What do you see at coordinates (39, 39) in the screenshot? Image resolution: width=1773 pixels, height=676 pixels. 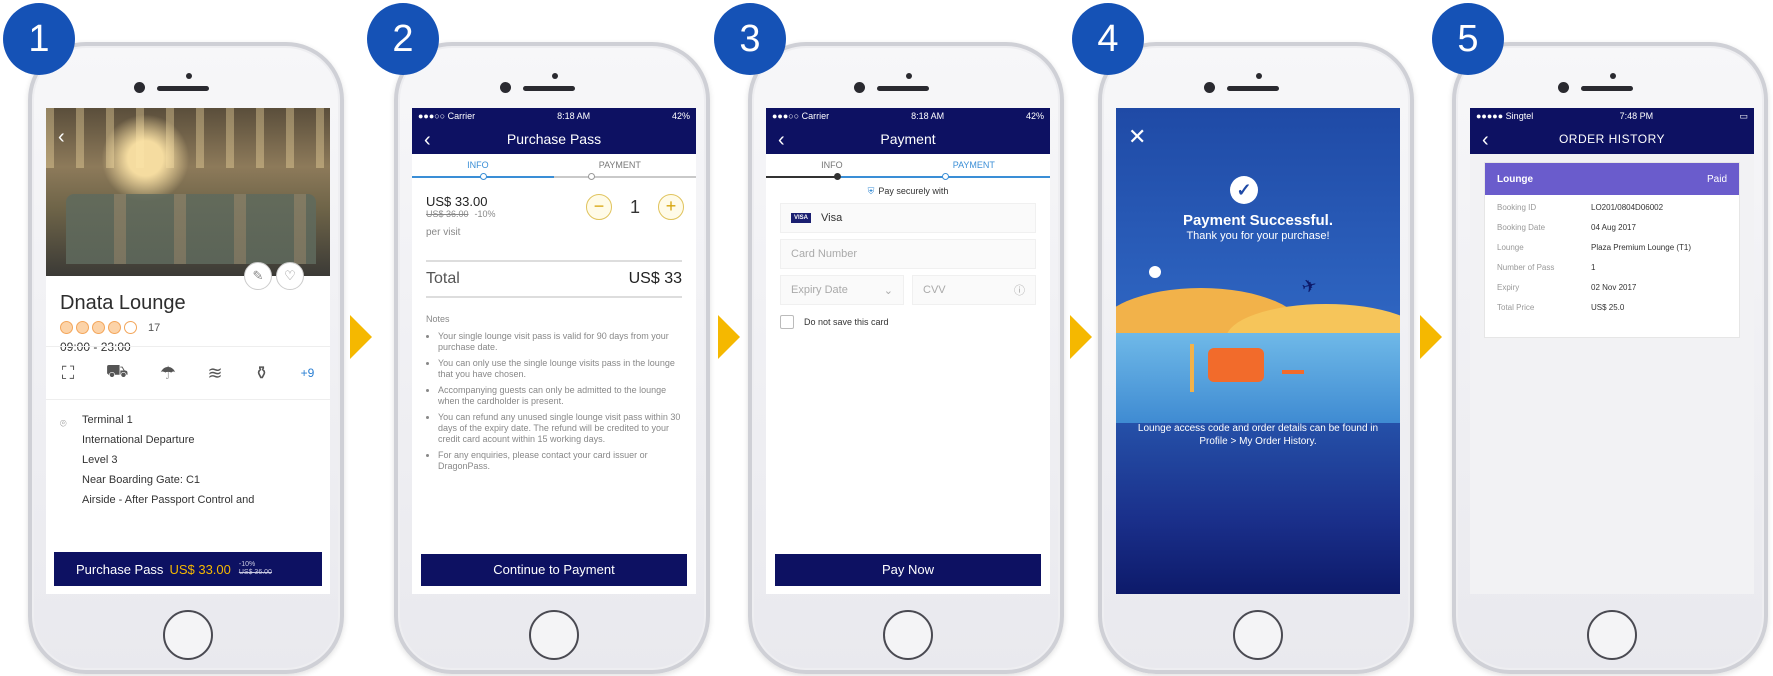 I see `step-badge-1: 1` at bounding box center [39, 39].